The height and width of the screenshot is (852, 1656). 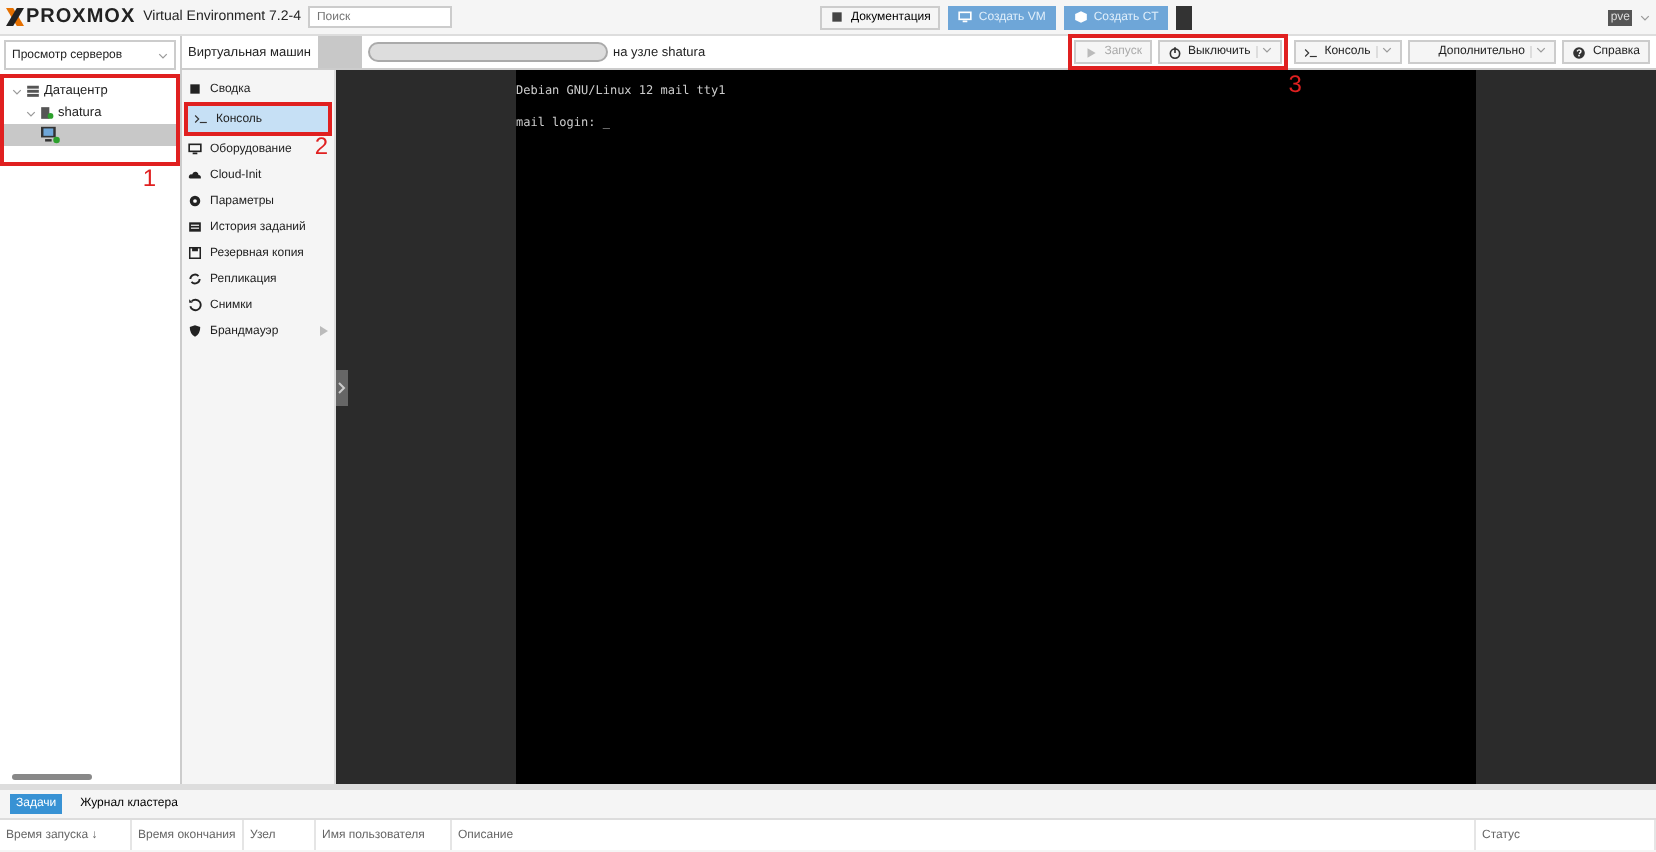 I want to click on annotation-number: 2, so click(x=321, y=146).